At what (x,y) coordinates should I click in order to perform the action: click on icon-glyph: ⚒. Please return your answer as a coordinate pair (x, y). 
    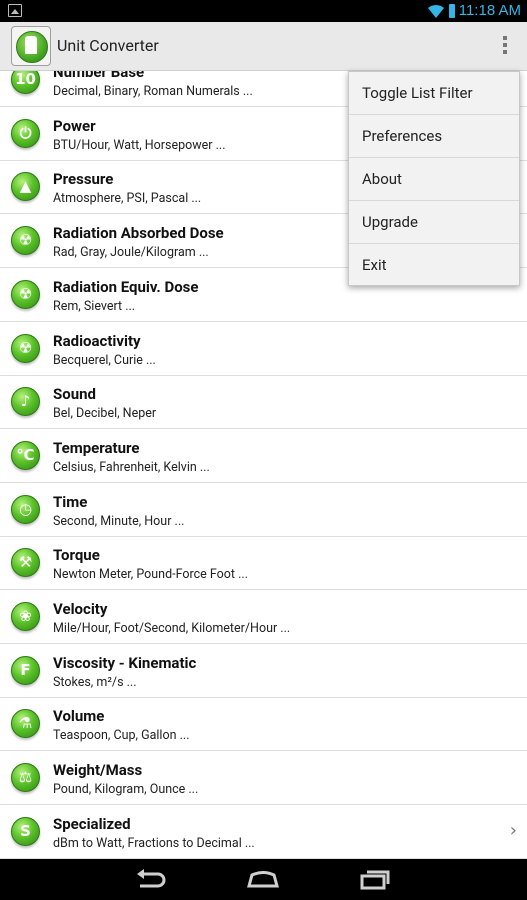
    Looking at the image, I should click on (25, 562).